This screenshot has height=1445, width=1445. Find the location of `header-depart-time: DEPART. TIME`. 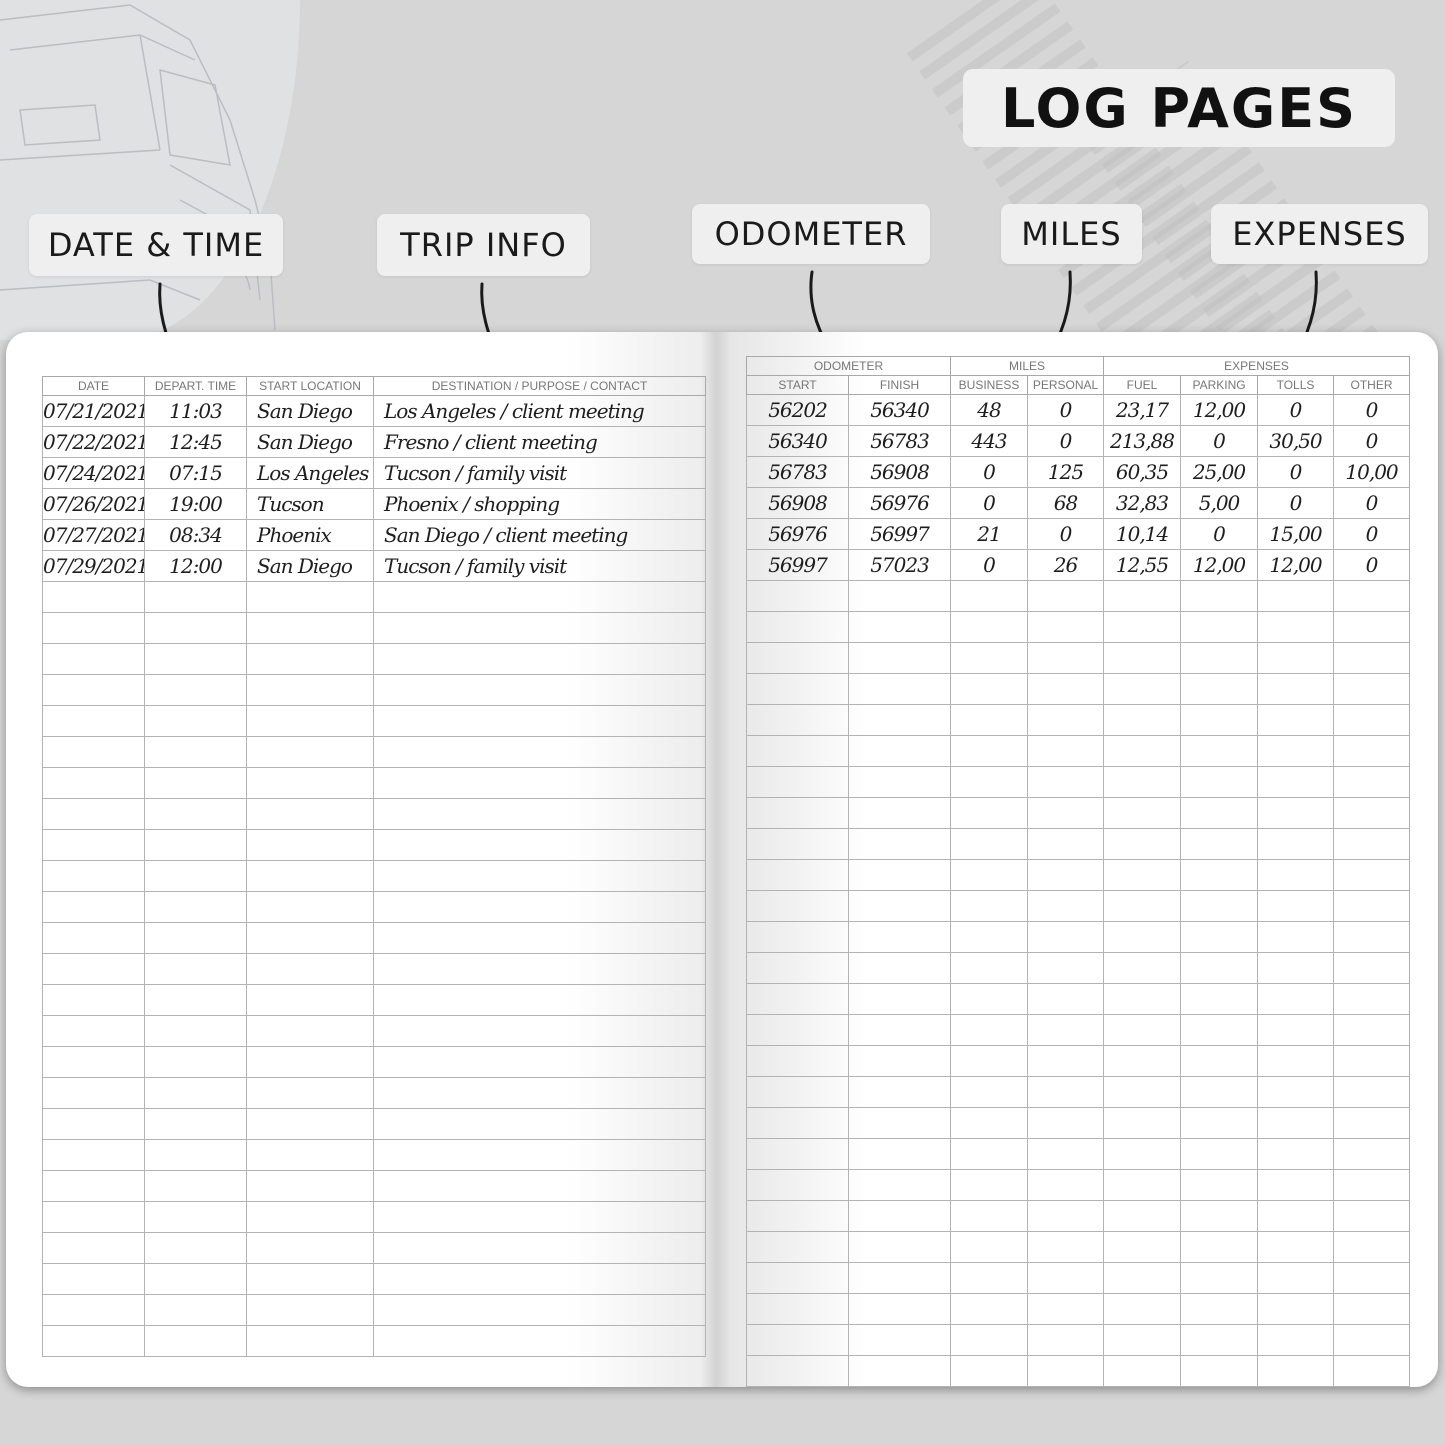

header-depart-time: DEPART. TIME is located at coordinates (195, 386).